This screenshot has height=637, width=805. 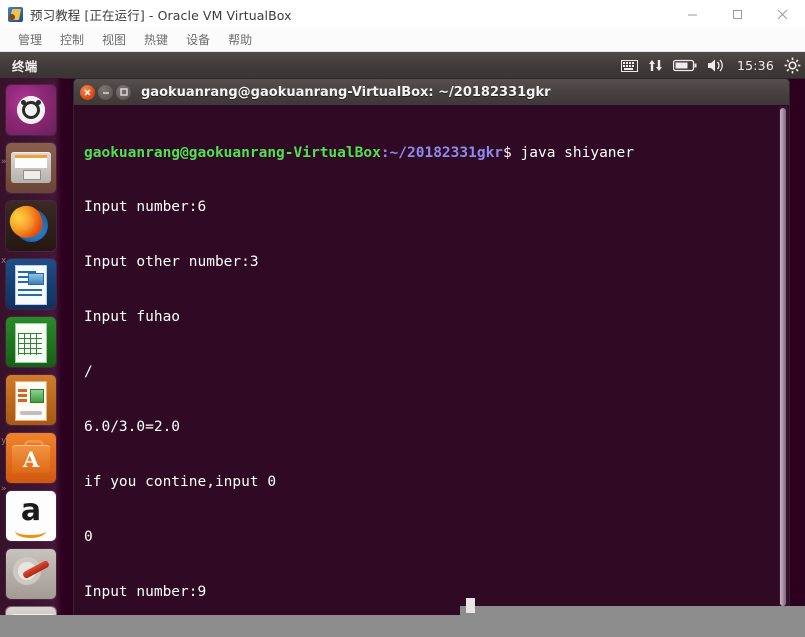 What do you see at coordinates (31, 574) in the screenshot?
I see `launcher-item-settings` at bounding box center [31, 574].